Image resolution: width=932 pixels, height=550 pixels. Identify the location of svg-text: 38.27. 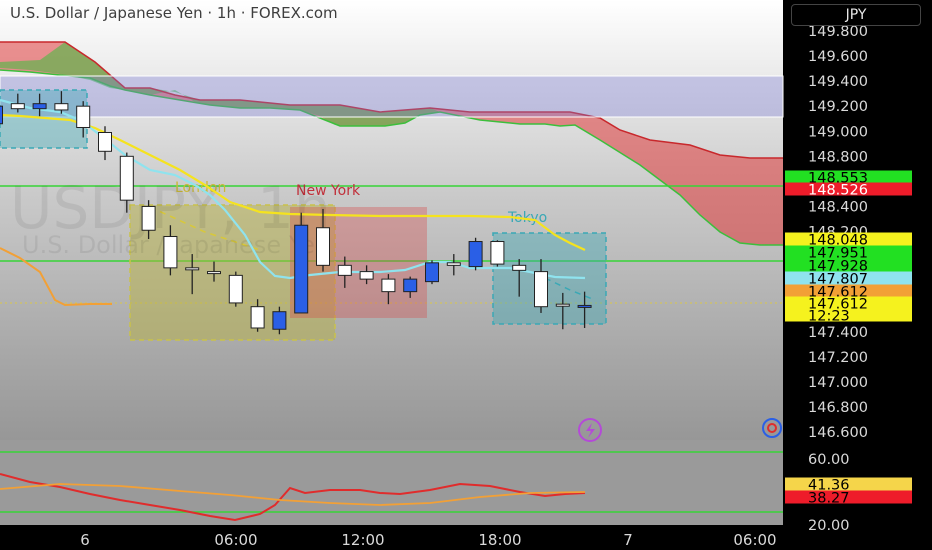
(829, 499).